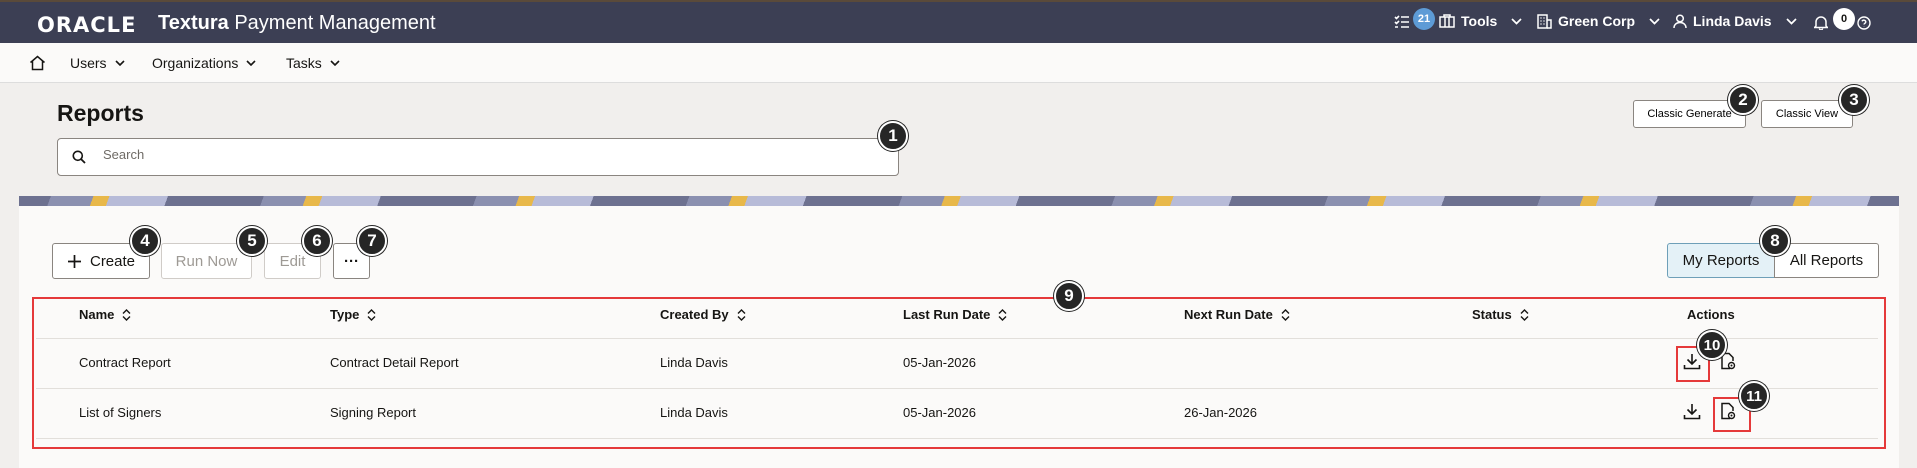  Describe the element at coordinates (483, 154) in the screenshot. I see `search-input` at that location.